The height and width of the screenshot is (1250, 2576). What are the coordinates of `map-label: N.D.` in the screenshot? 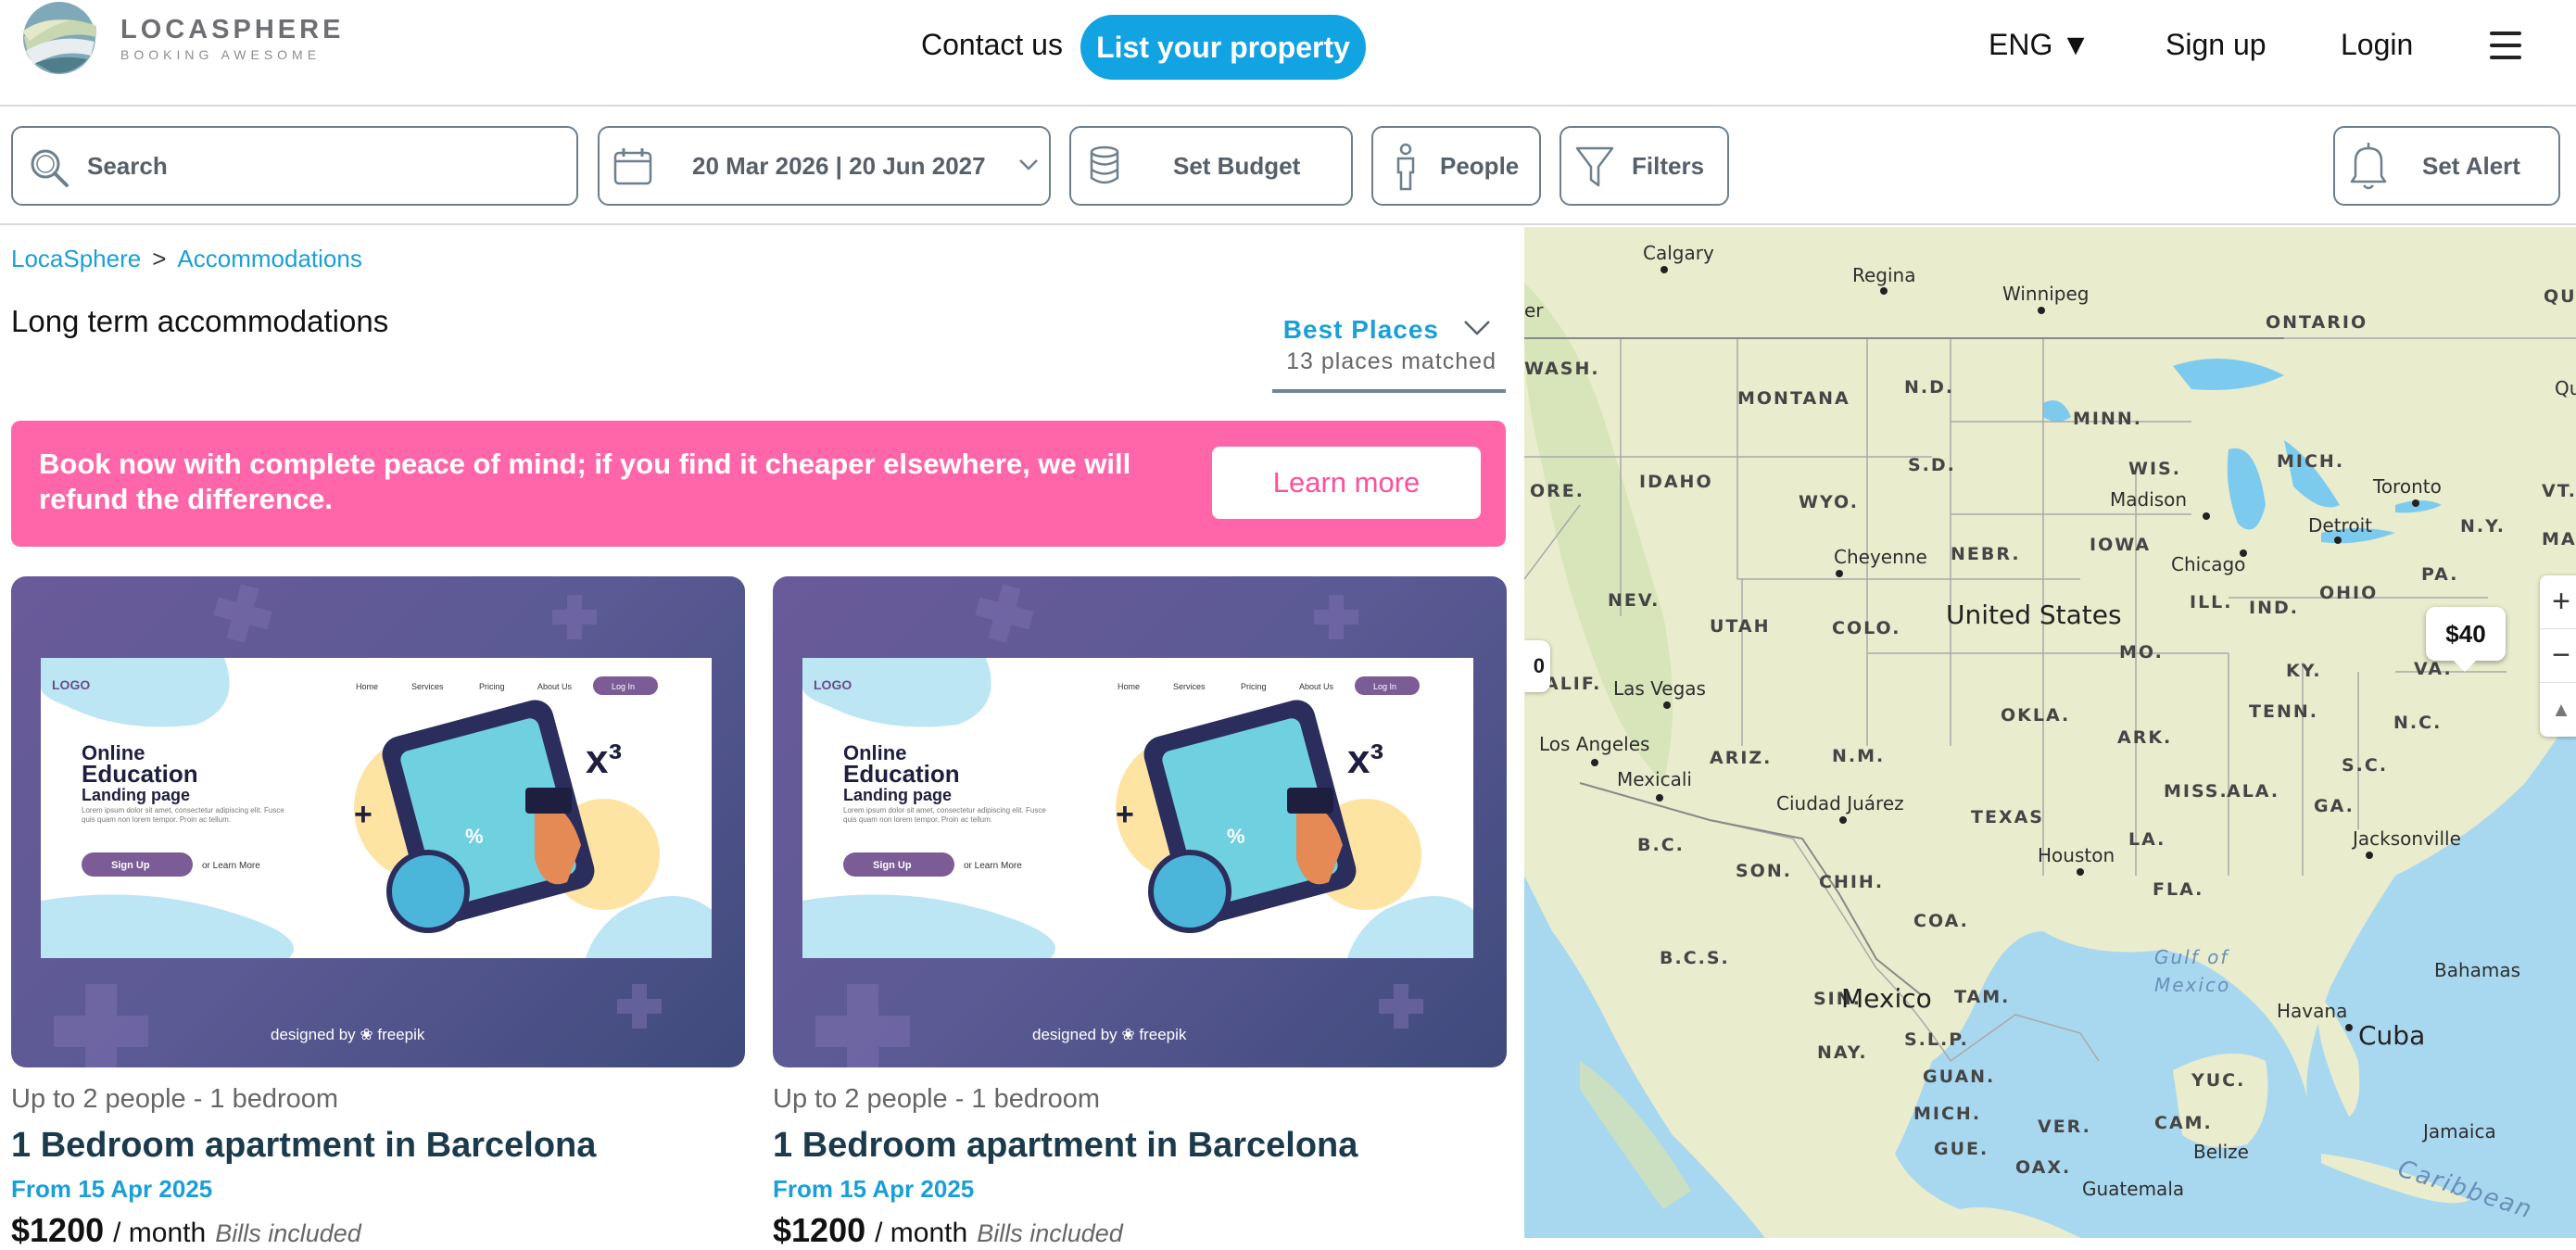 It's located at (1930, 387).